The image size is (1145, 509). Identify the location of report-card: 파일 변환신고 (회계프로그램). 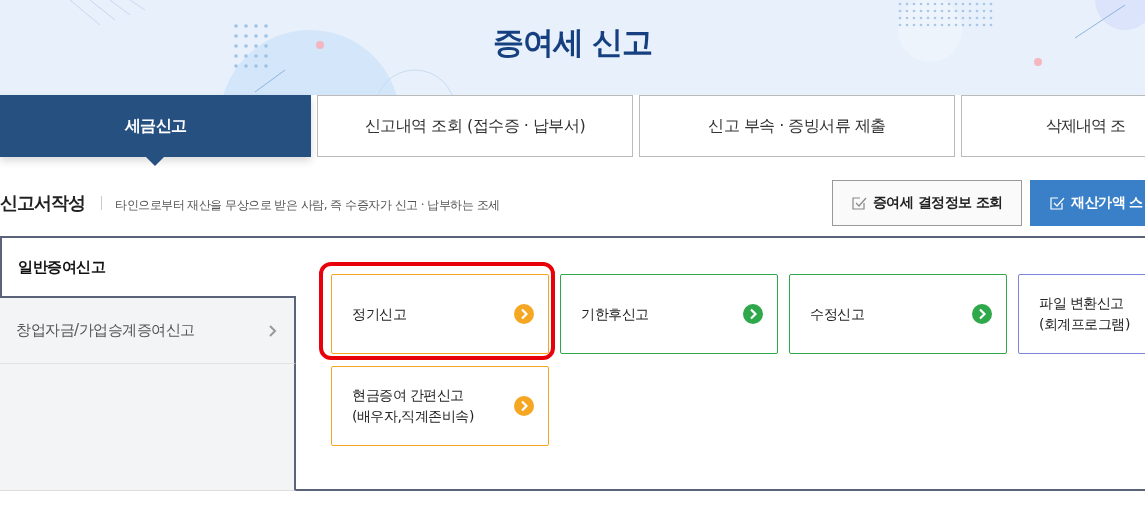
(1081, 314).